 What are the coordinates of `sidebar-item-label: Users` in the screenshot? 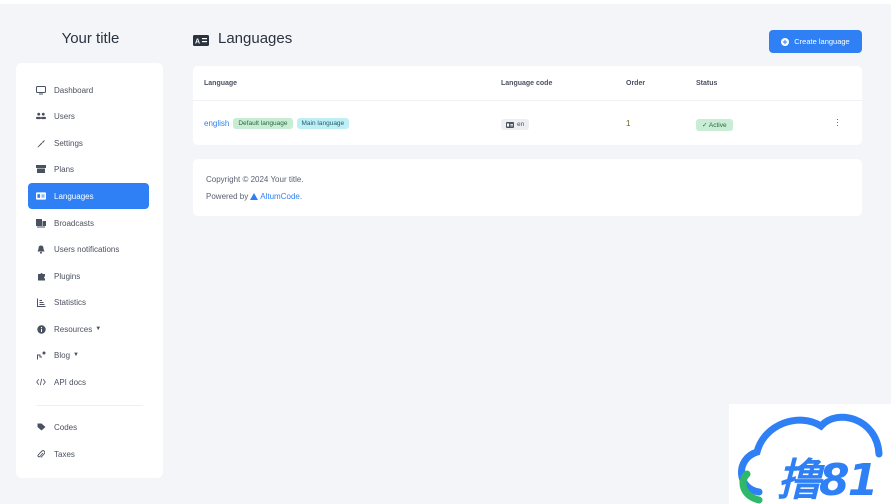 It's located at (64, 116).